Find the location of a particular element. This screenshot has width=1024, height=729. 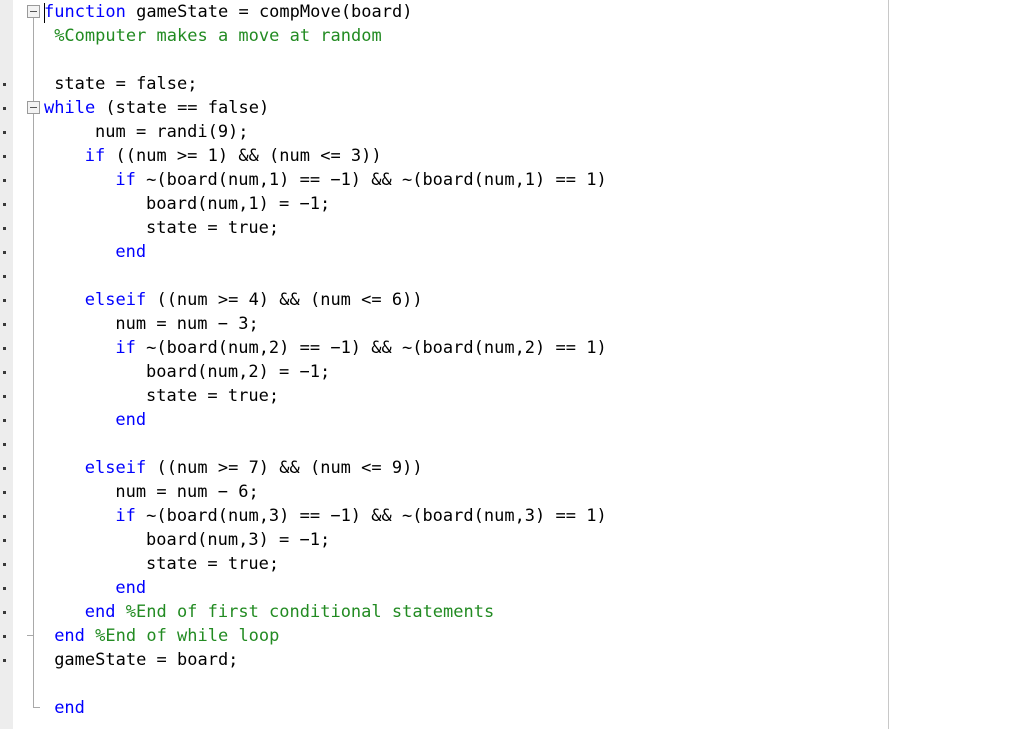

keyword-token: while is located at coordinates (70, 108).